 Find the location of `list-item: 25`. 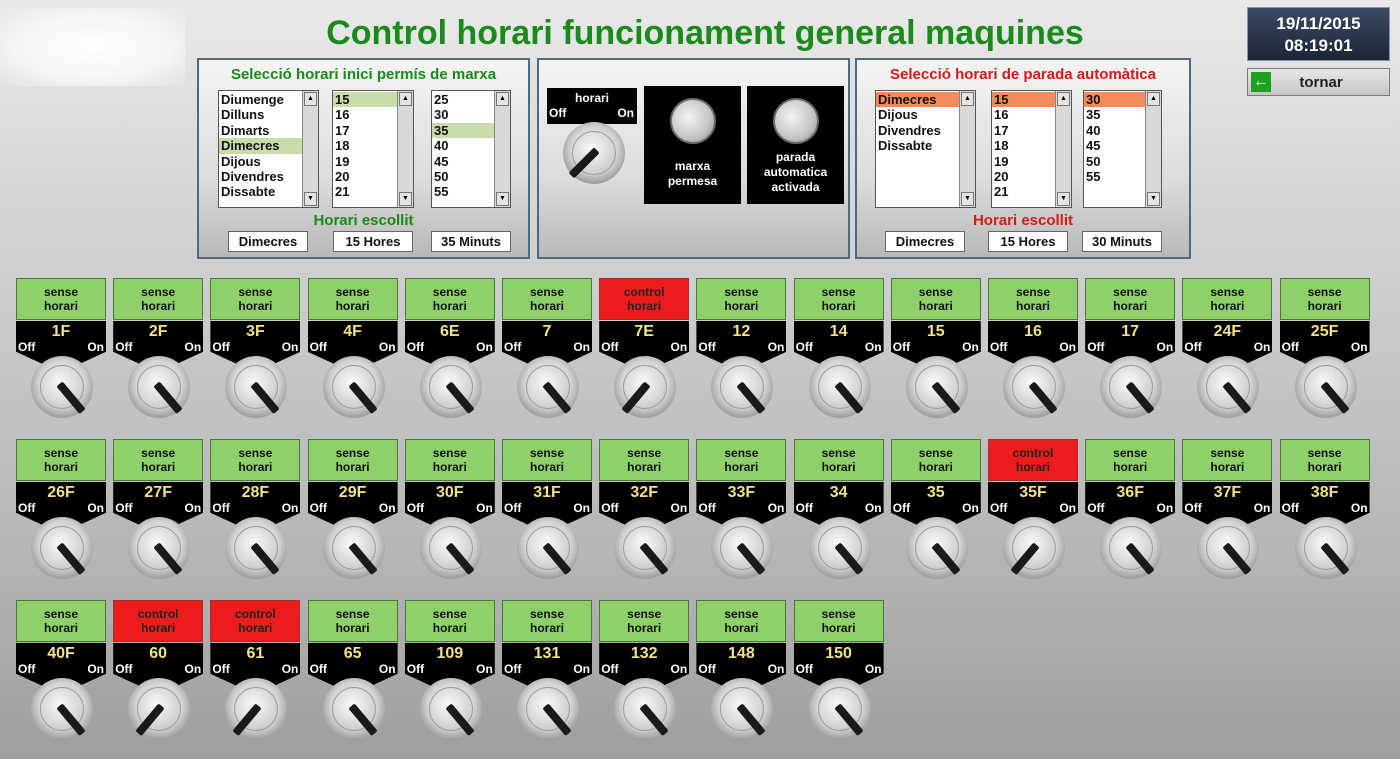

list-item: 25 is located at coordinates (463, 99).